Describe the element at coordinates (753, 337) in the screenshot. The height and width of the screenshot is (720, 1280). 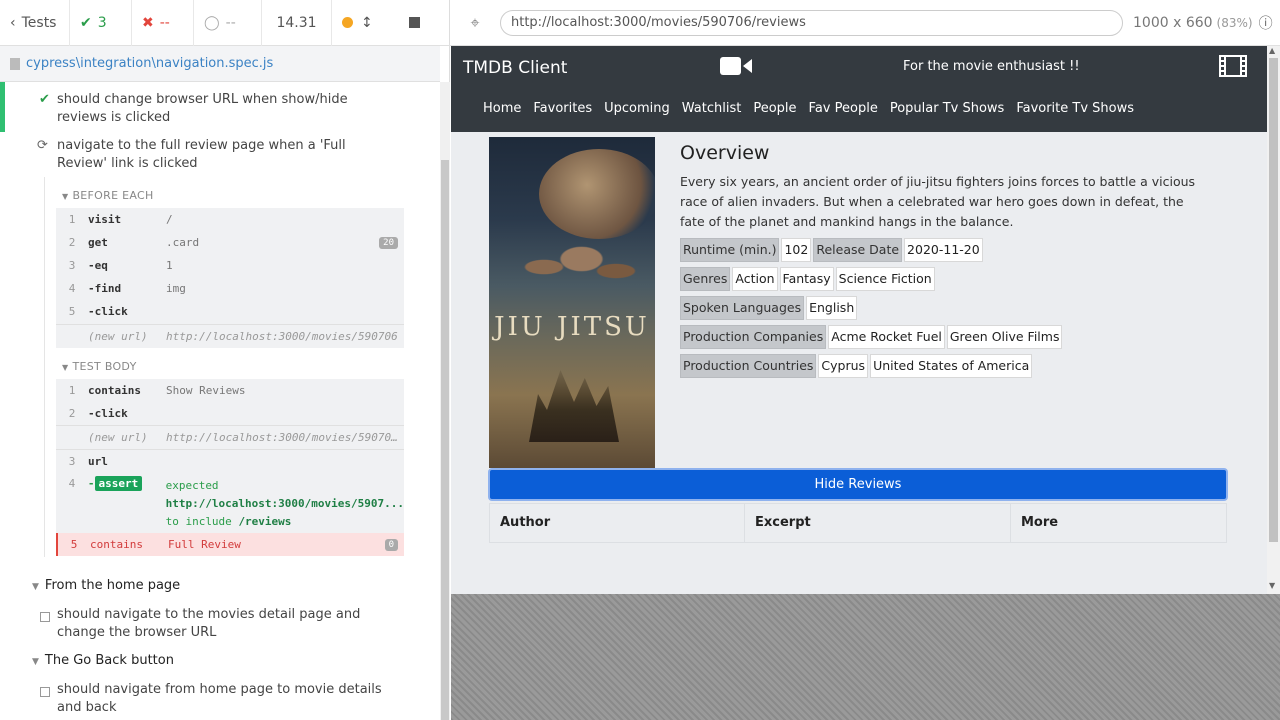
I see `companies-label: Production Companies` at that location.